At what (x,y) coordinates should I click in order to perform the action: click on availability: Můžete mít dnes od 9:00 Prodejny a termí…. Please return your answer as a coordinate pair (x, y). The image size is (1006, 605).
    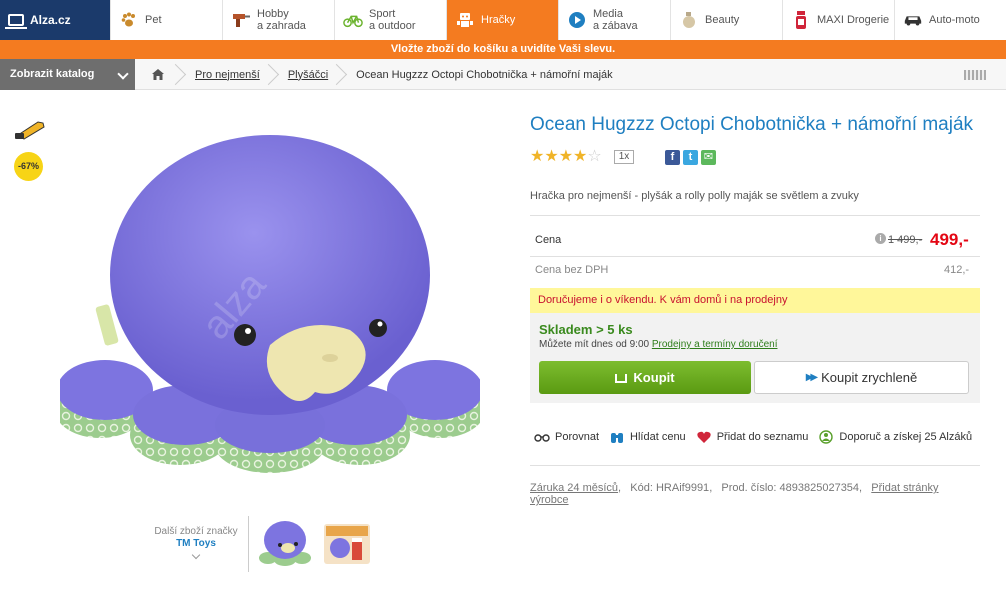
    Looking at the image, I should click on (658, 344).